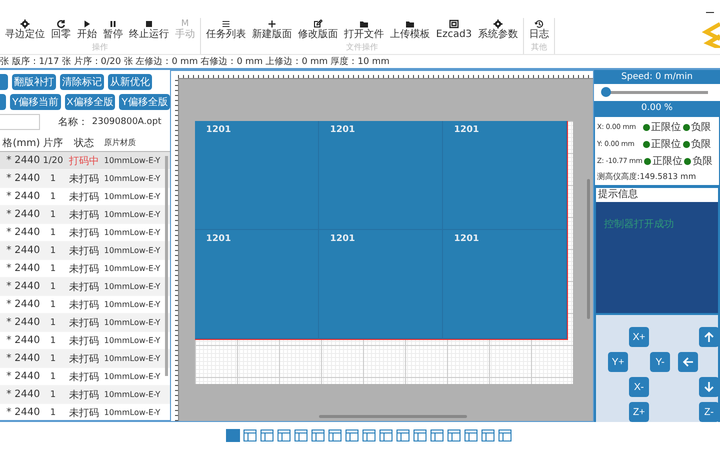 The image size is (720, 450). Describe the element at coordinates (667, 161) in the screenshot. I see `limit-label: 正限位` at that location.